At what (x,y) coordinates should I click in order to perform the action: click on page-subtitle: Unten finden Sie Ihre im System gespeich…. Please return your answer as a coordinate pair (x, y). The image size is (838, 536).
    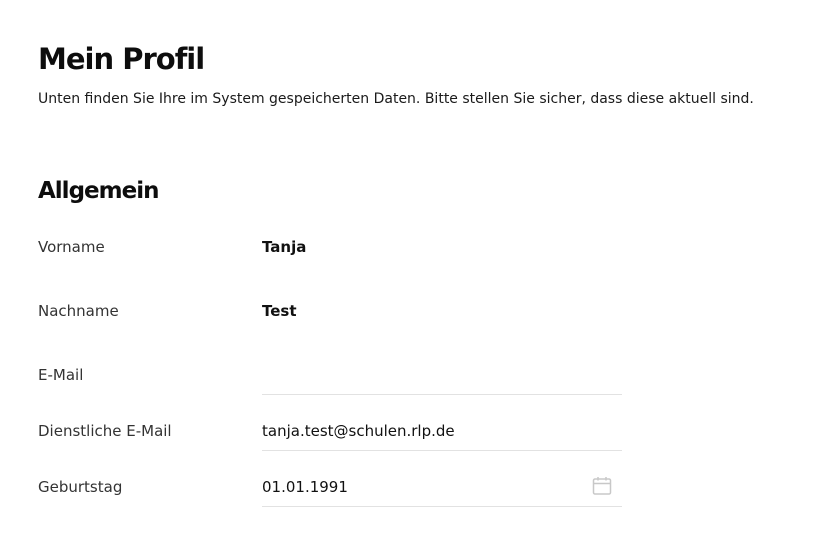
    Looking at the image, I should click on (396, 99).